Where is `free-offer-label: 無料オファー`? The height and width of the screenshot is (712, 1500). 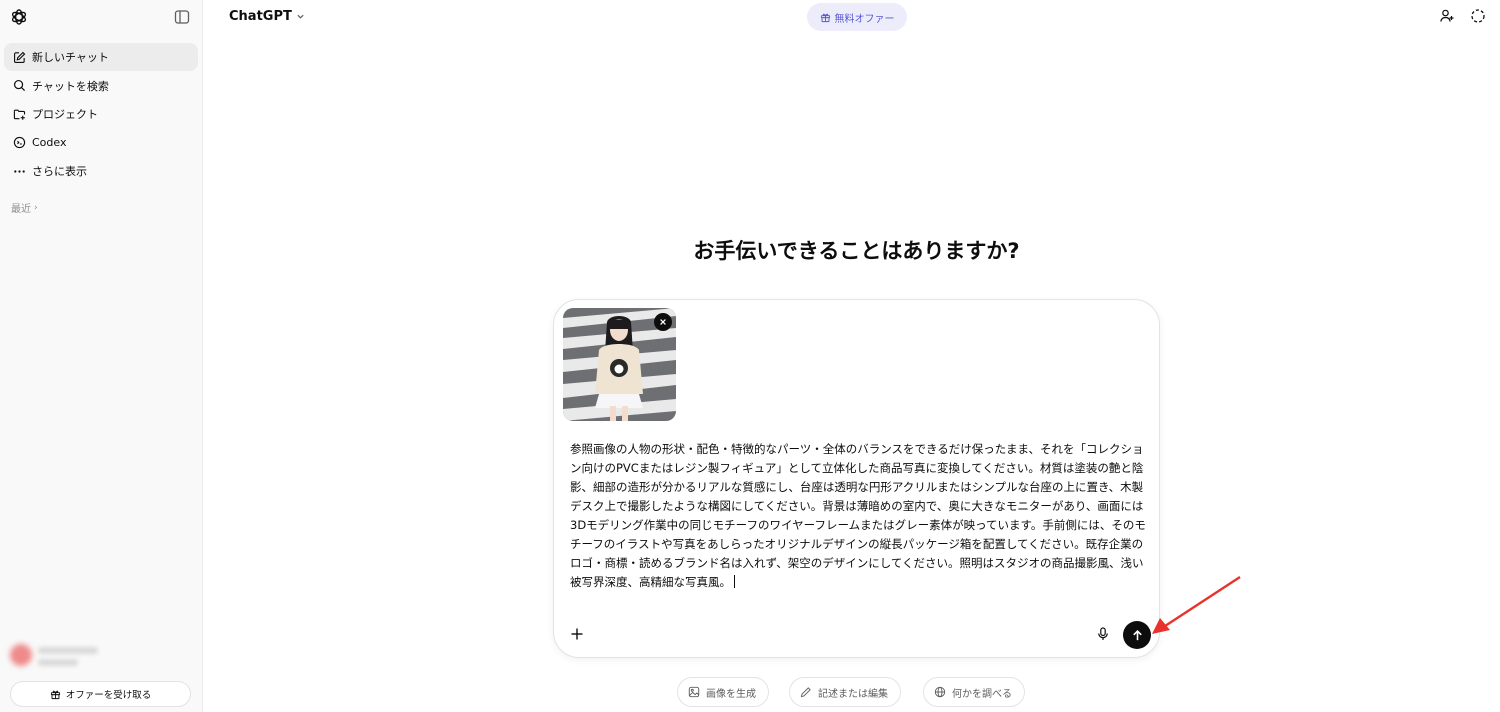
free-offer-label: 無料オファー is located at coordinates (864, 19).